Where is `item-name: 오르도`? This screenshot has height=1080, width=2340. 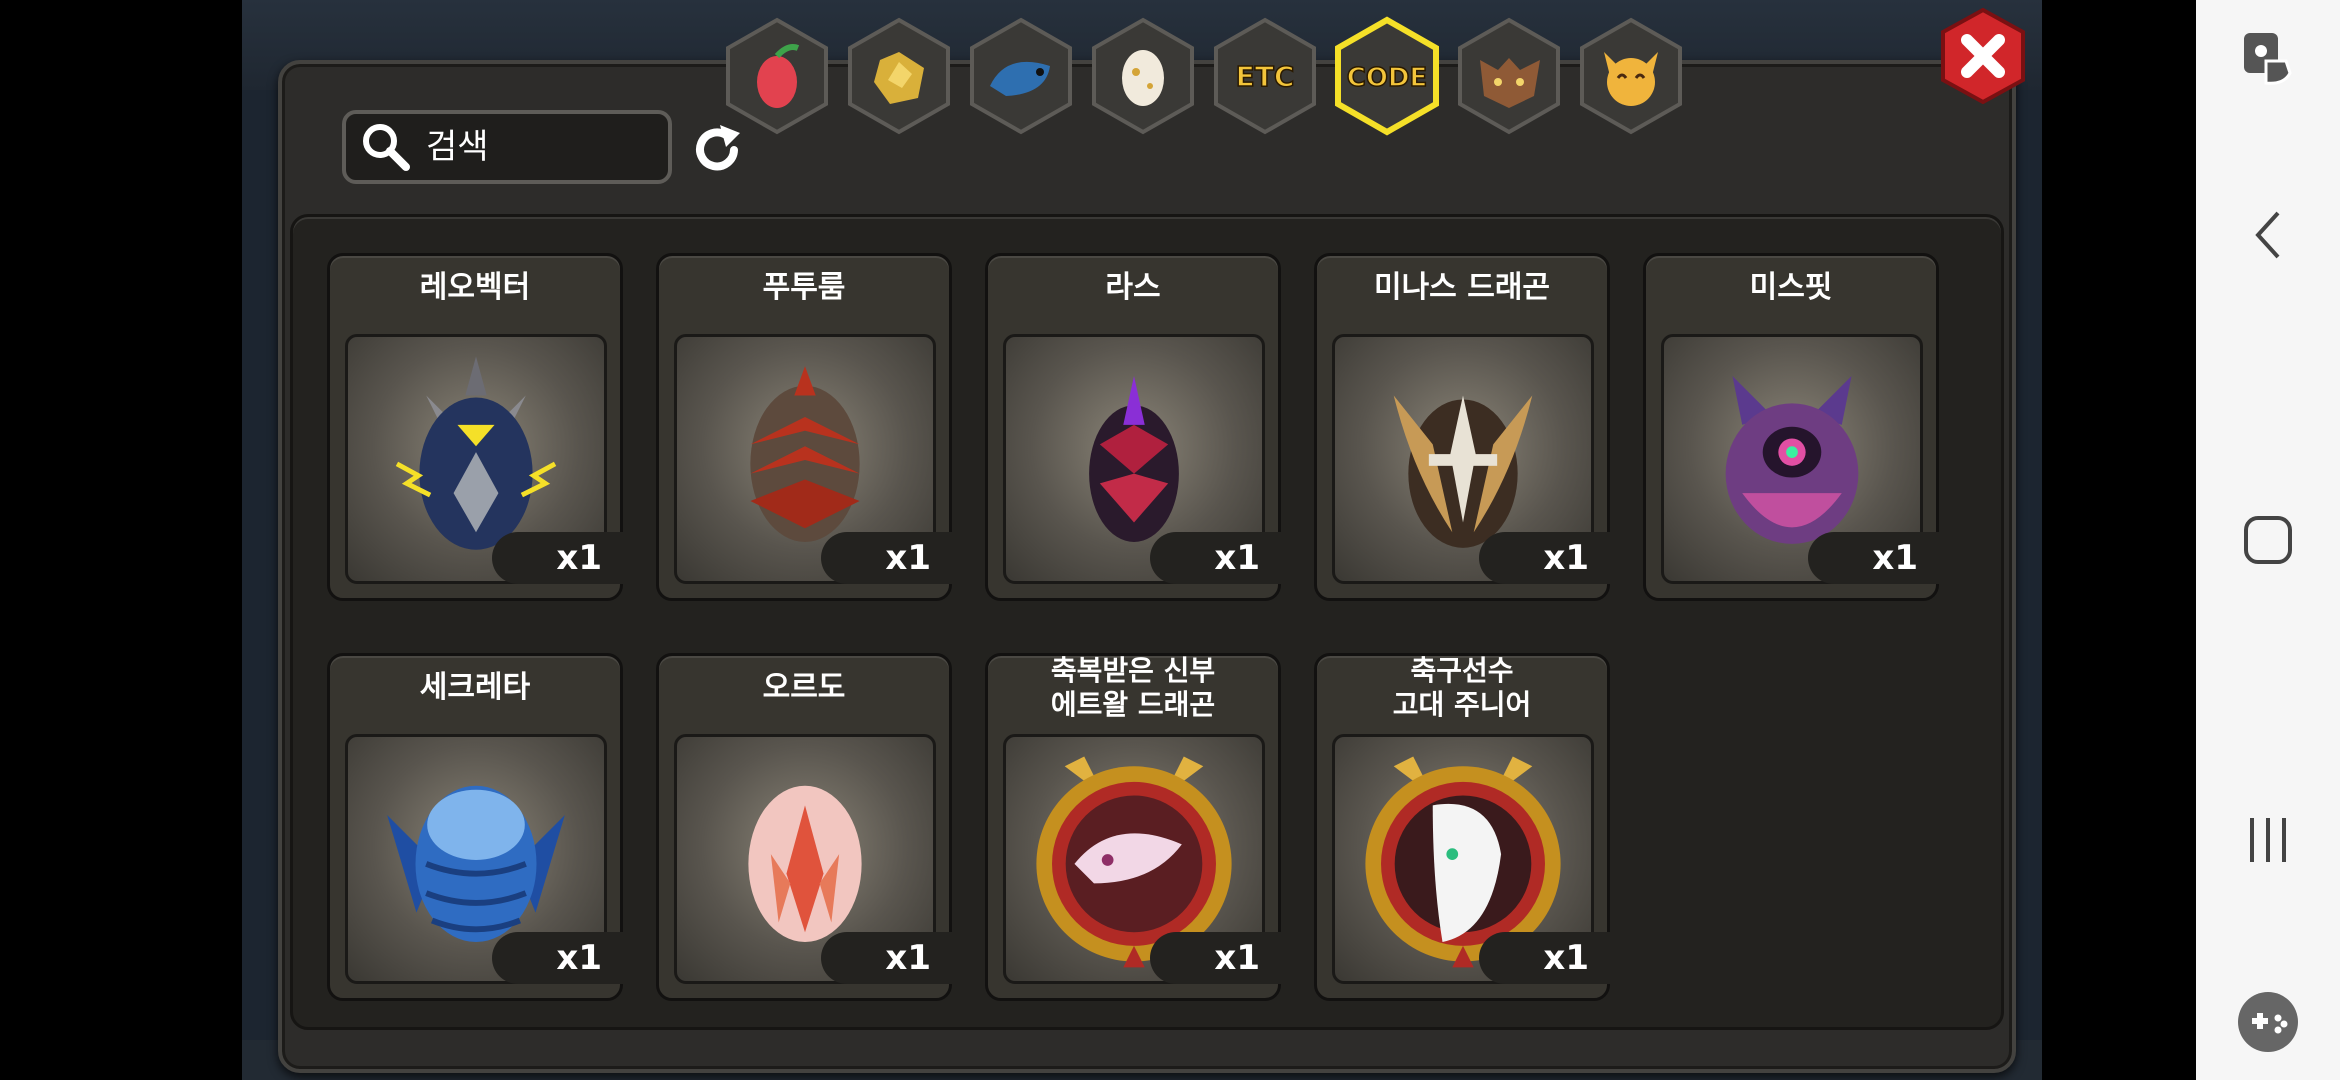
item-name: 오르도 is located at coordinates (804, 687).